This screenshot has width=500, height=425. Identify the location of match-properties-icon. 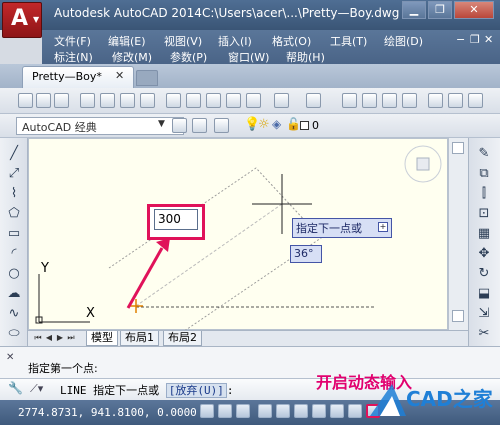
(233, 100).